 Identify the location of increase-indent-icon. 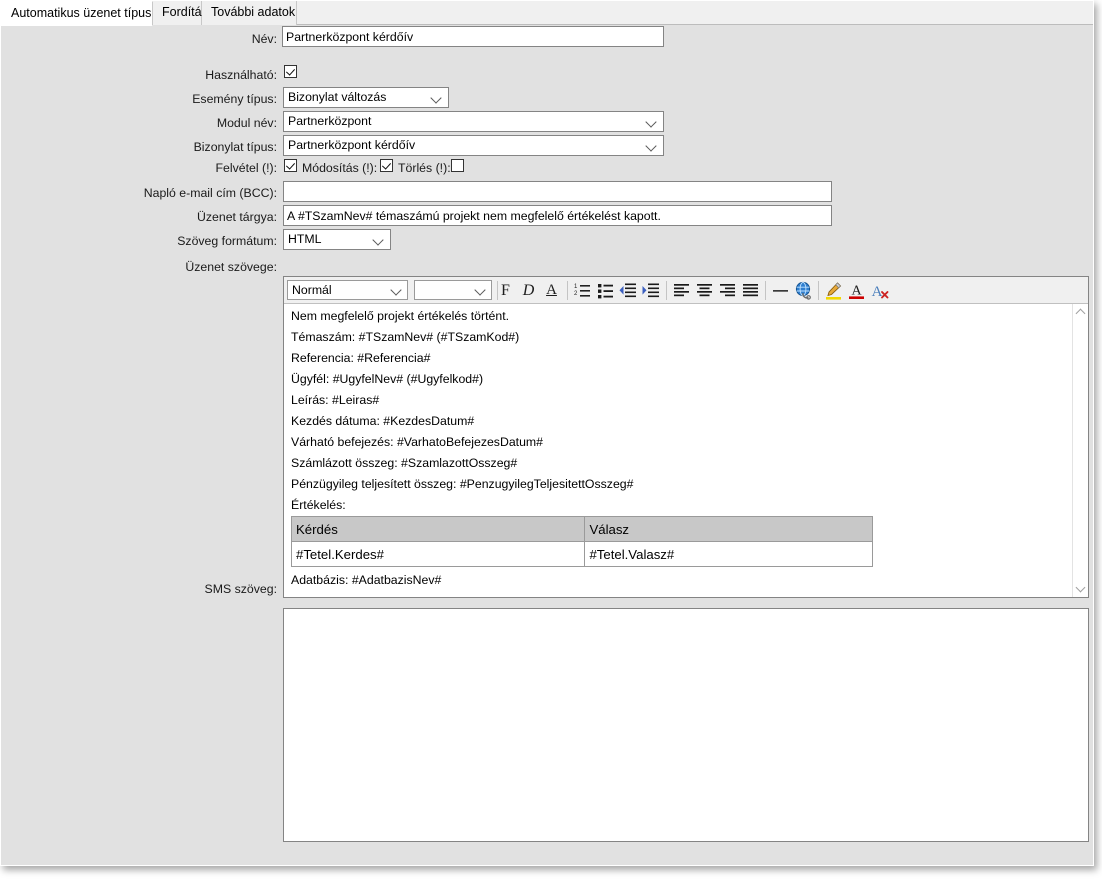
(650, 290).